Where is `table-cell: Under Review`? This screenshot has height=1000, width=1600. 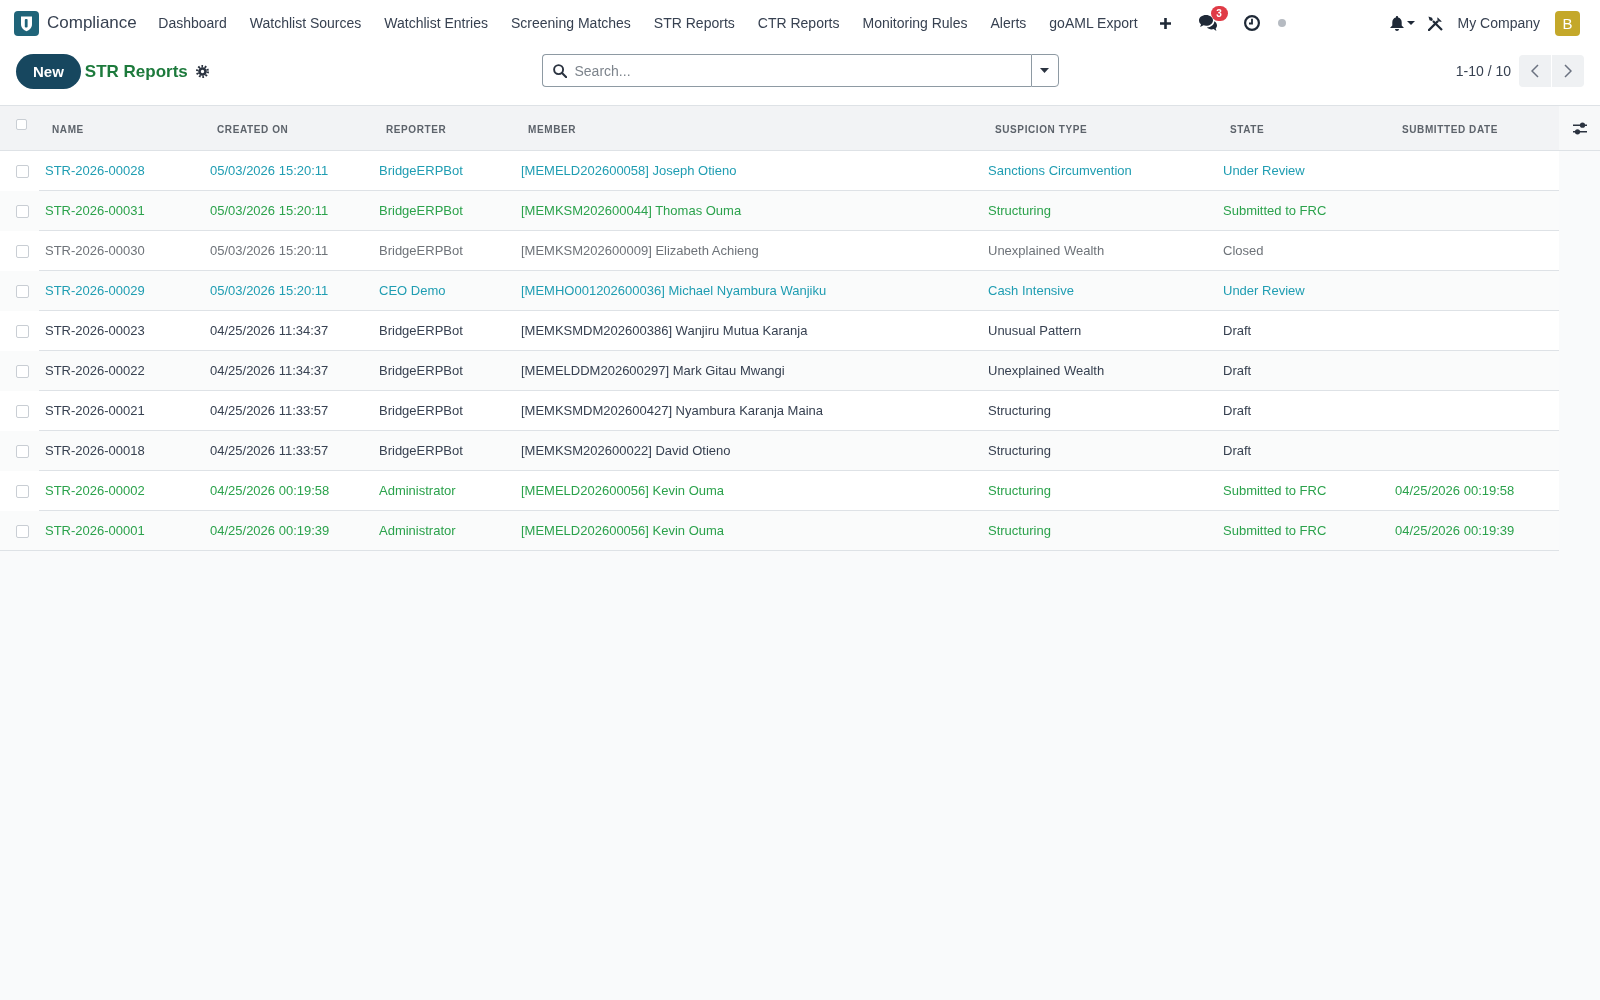 table-cell: Under Review is located at coordinates (1303, 290).